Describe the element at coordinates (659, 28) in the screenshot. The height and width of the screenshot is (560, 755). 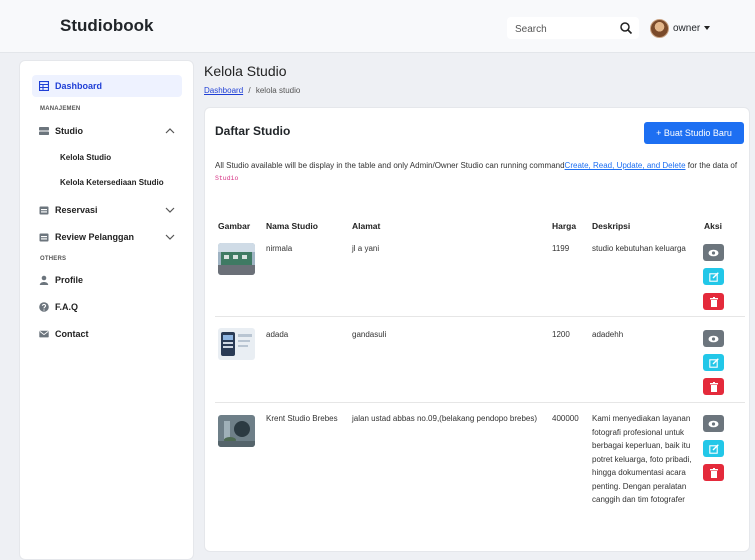
I see `avatar` at that location.